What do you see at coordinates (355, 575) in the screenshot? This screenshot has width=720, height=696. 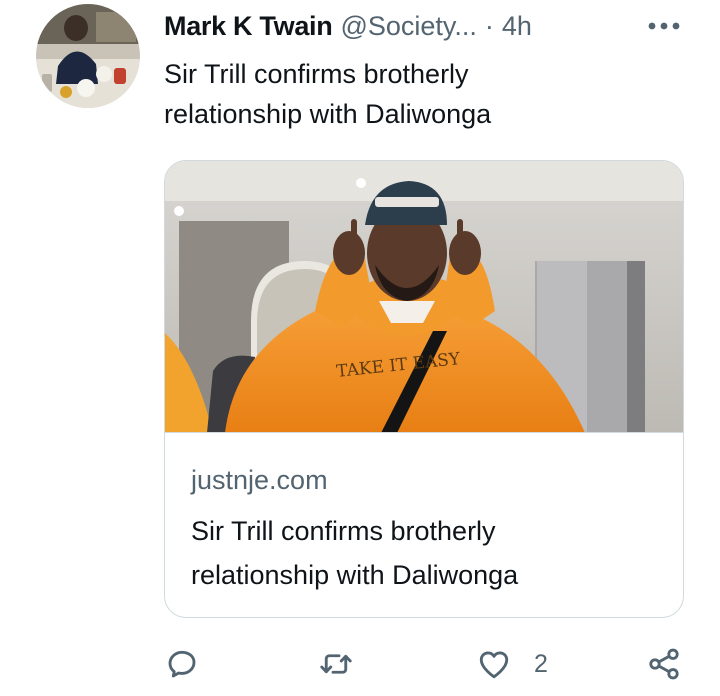 I see `card-title-line: relationship with Daliwonga` at bounding box center [355, 575].